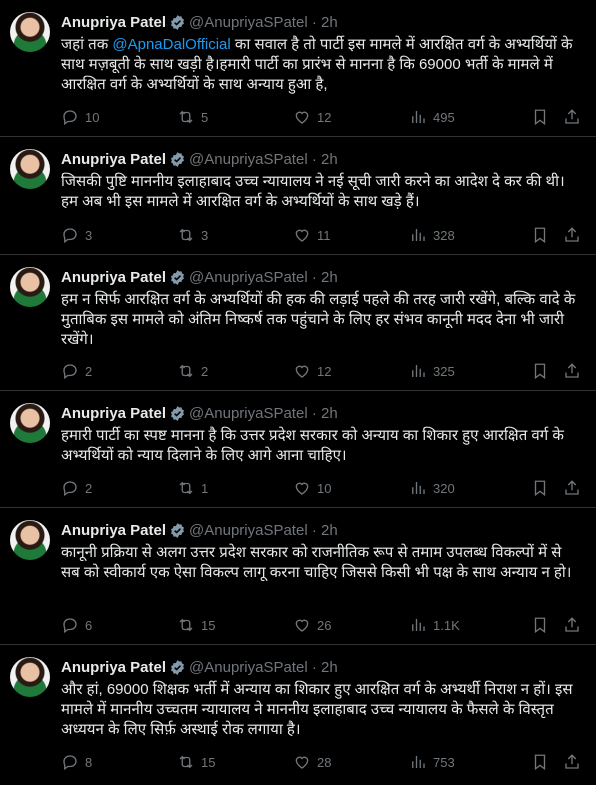 This screenshot has height=785, width=596. What do you see at coordinates (192, 488) in the screenshot?
I see `retweet-button: 1` at bounding box center [192, 488].